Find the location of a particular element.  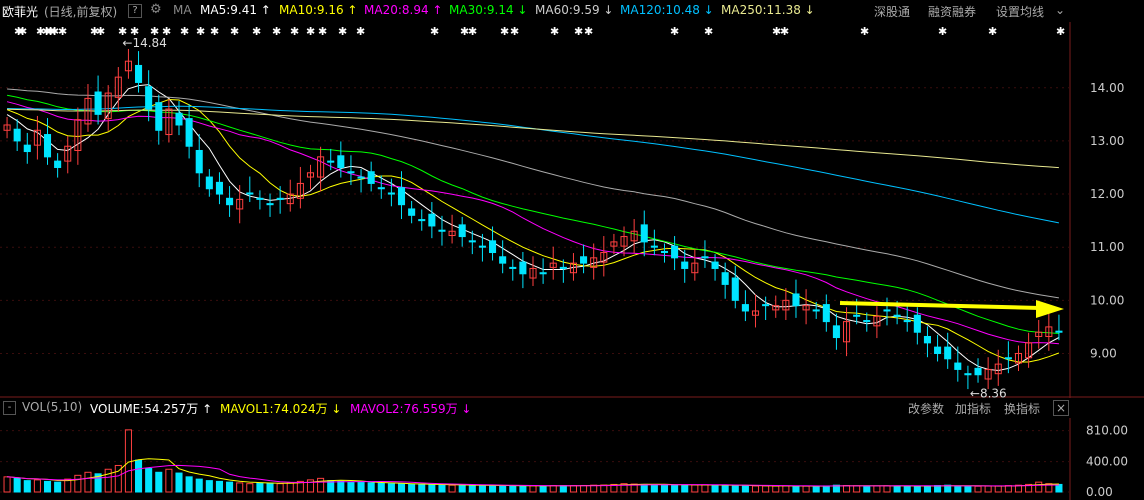

mavol-line is located at coordinates (533, 472).